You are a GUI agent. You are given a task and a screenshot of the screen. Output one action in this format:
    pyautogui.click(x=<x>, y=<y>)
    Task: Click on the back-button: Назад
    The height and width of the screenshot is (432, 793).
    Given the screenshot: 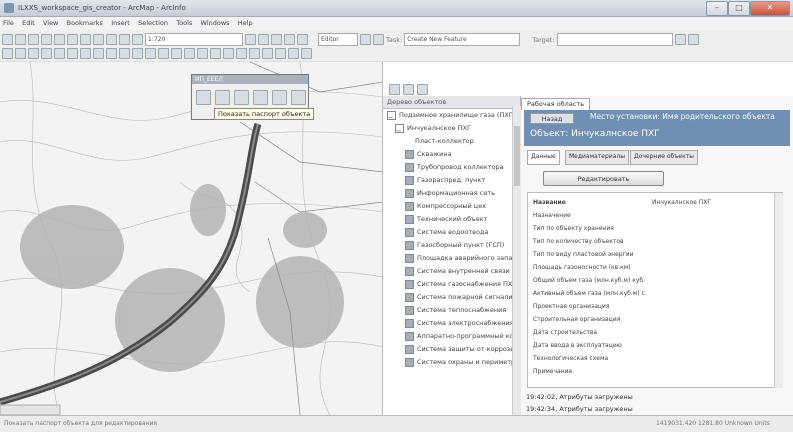 What is the action you would take?
    pyautogui.click(x=552, y=118)
    